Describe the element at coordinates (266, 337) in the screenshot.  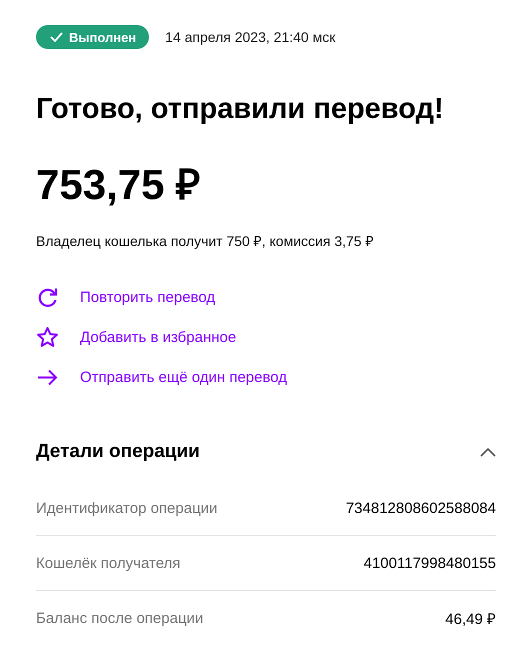
I see `action-link: Добавить в избранное` at that location.